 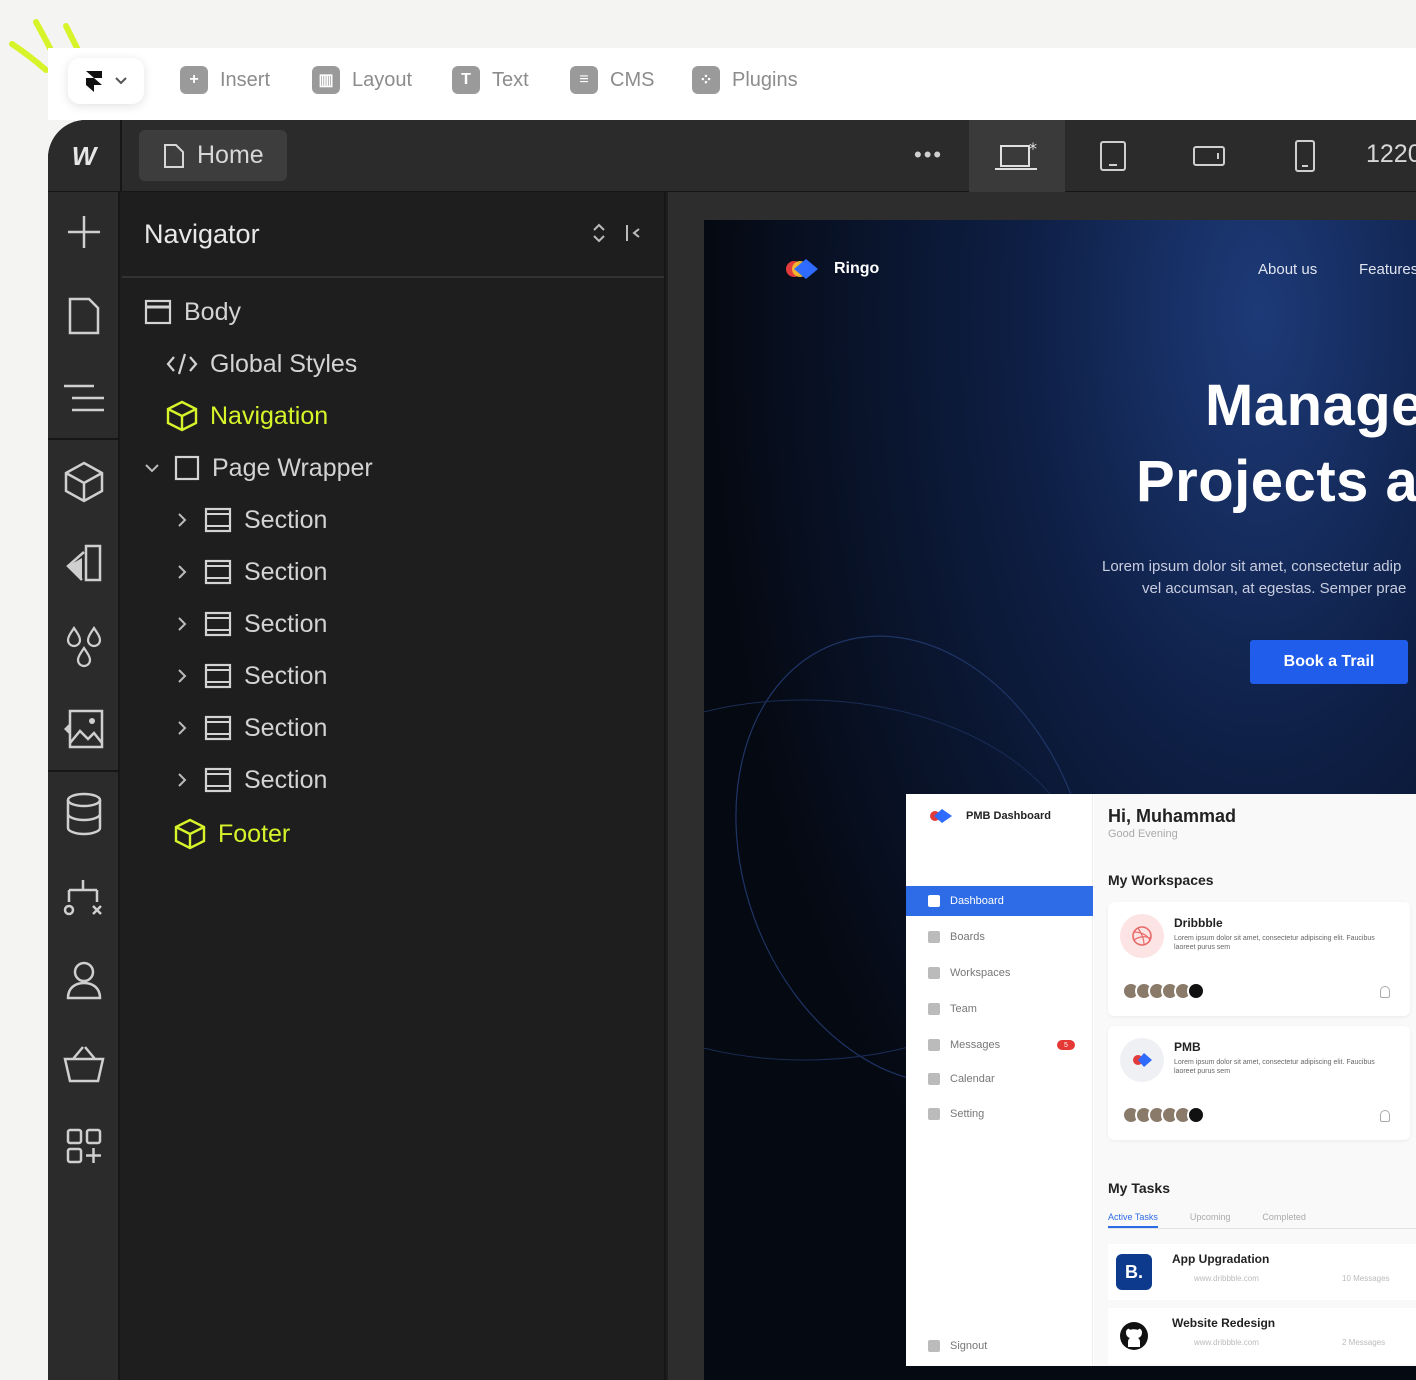 I want to click on tree-item-label: Navigation, so click(x=269, y=415).